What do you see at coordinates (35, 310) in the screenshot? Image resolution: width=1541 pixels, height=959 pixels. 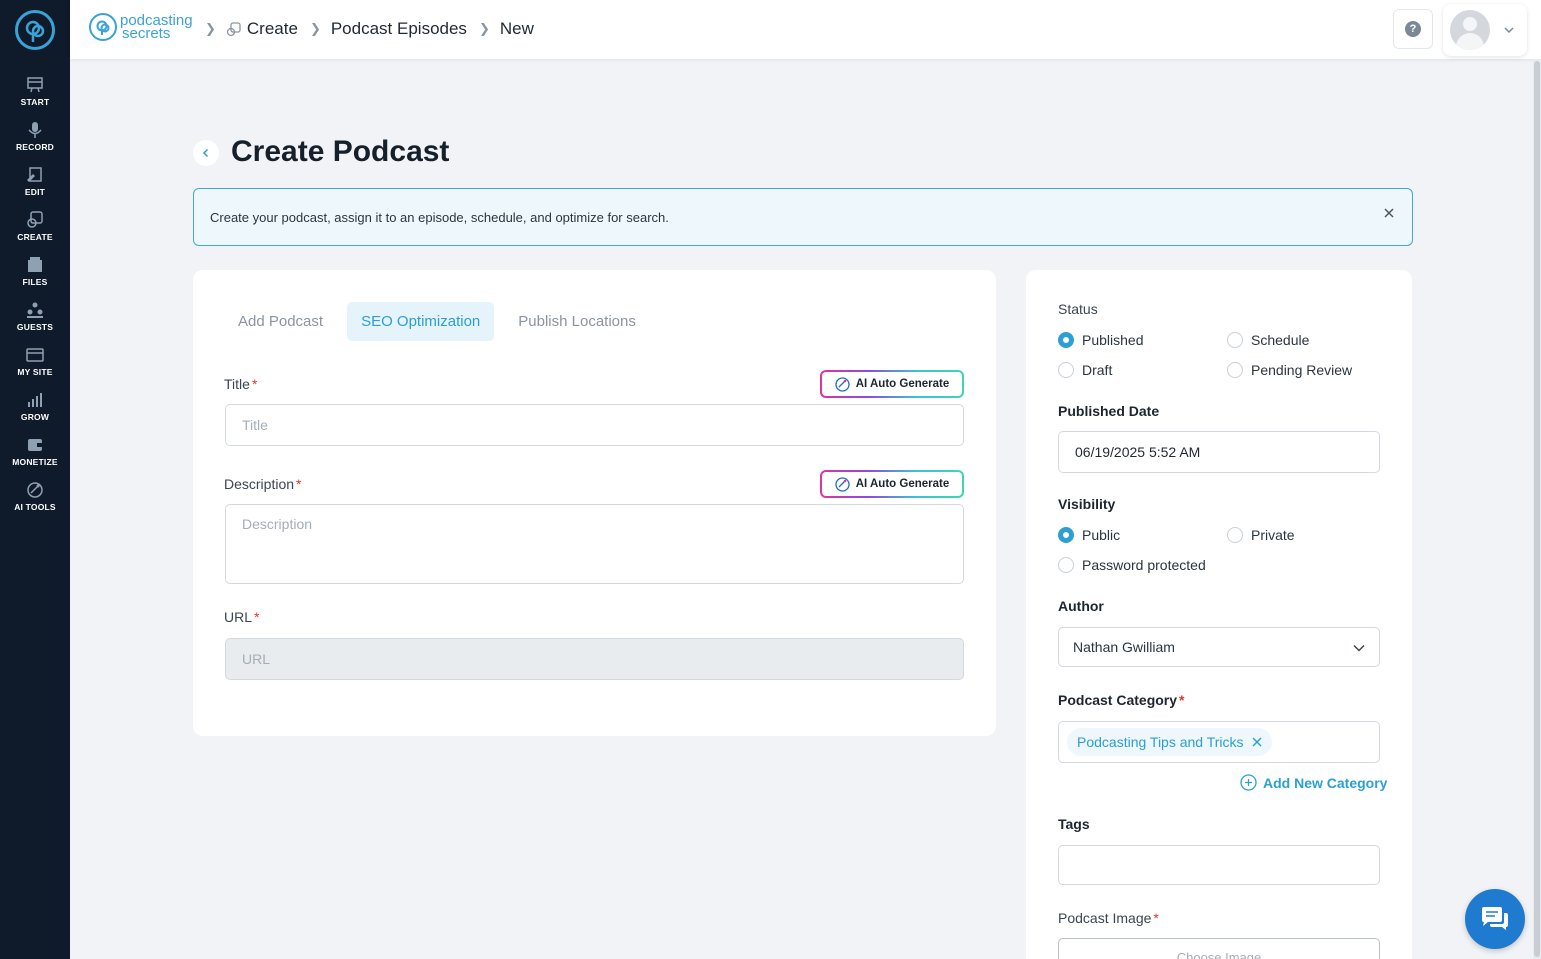 I see `guests-icon` at bounding box center [35, 310].